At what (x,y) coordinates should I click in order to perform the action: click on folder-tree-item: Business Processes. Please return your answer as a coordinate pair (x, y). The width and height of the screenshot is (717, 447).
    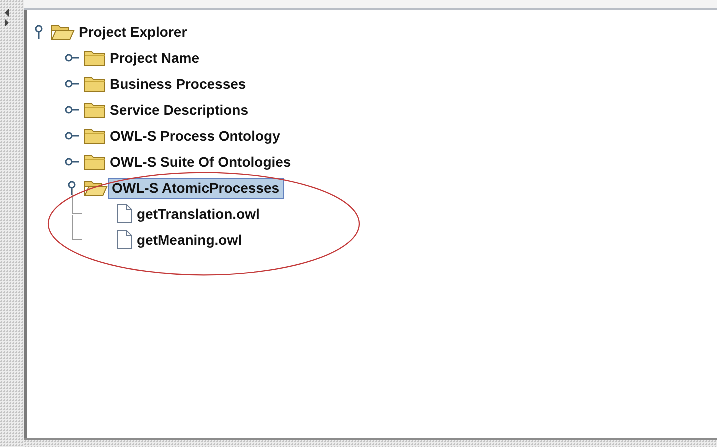
    Looking at the image, I should click on (178, 84).